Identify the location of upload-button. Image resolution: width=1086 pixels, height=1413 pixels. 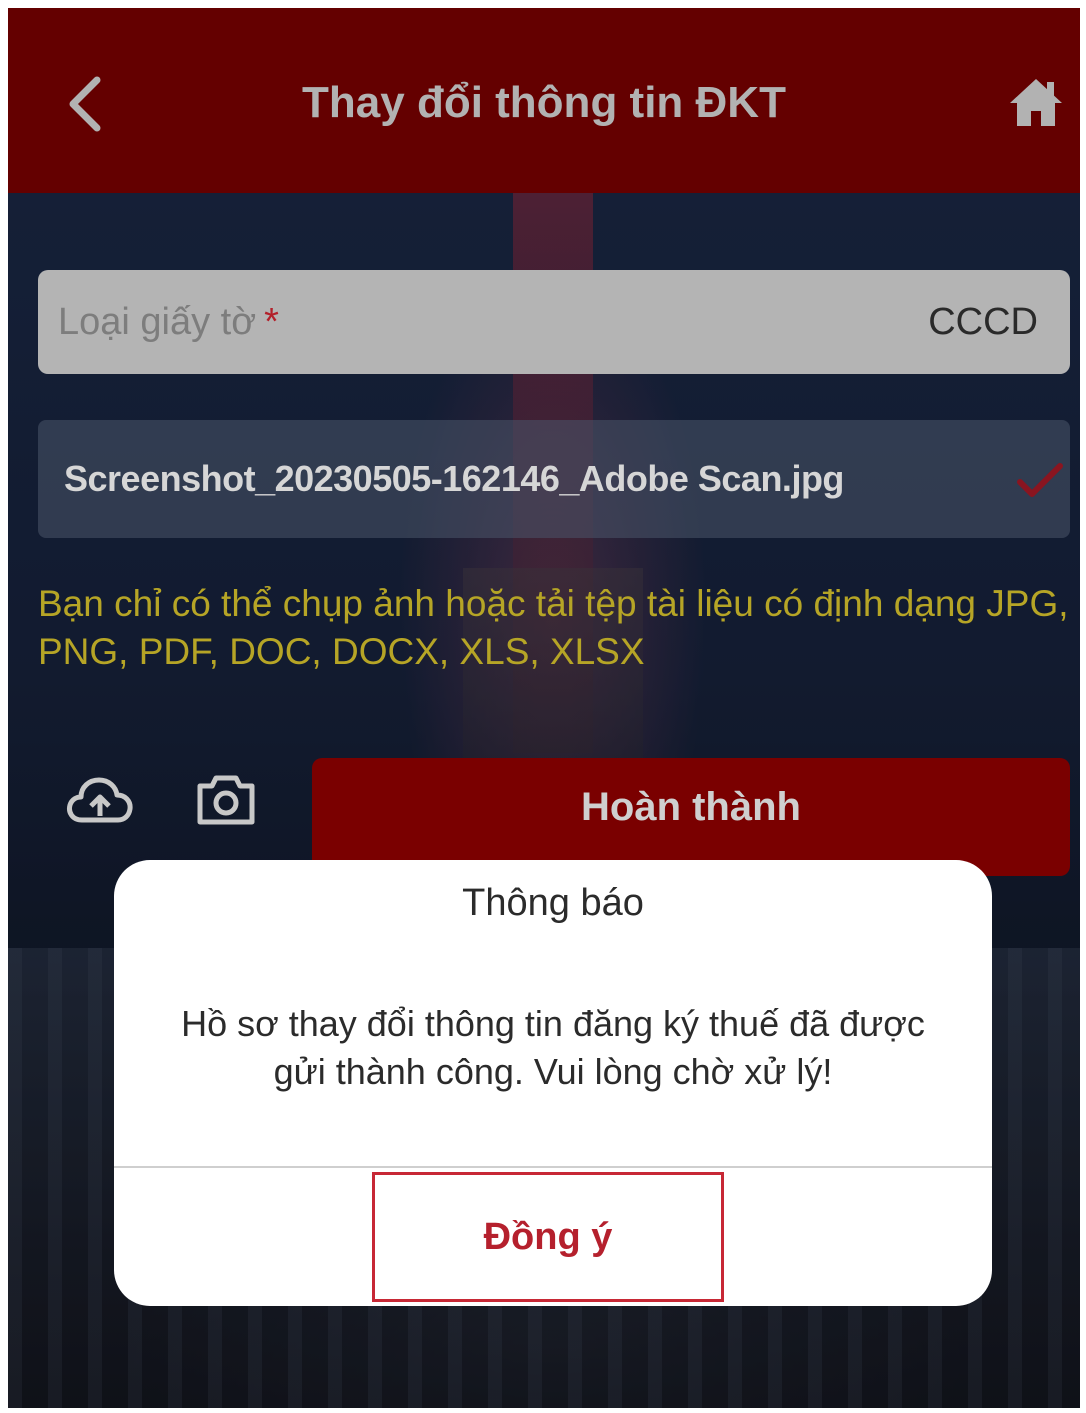
(100, 800).